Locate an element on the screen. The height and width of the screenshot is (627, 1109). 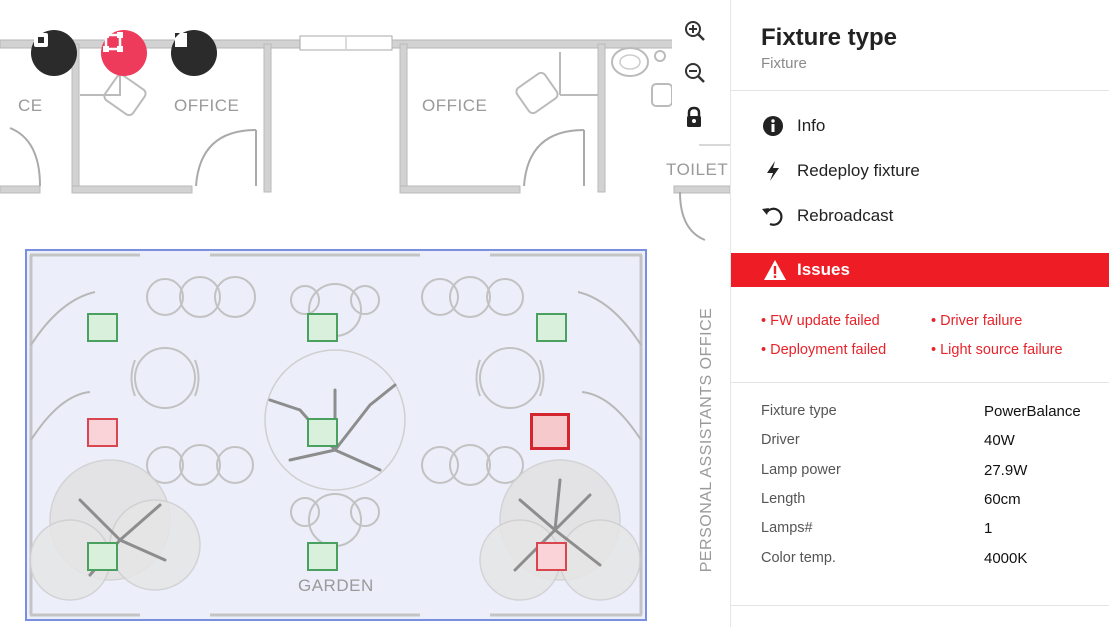
property-value: PowerBalance is located at coordinates (1032, 411).